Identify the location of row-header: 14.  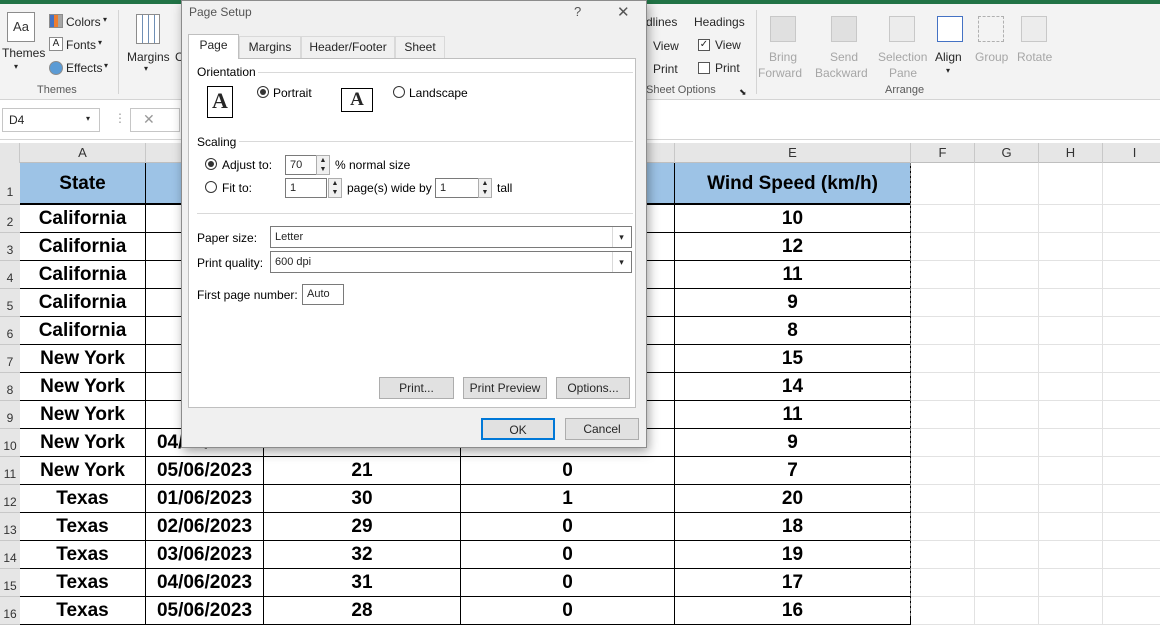
(10, 555).